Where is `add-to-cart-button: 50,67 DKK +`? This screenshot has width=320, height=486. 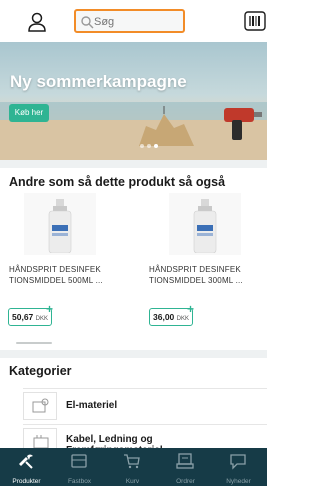 add-to-cart-button: 50,67 DKK + is located at coordinates (30, 314).